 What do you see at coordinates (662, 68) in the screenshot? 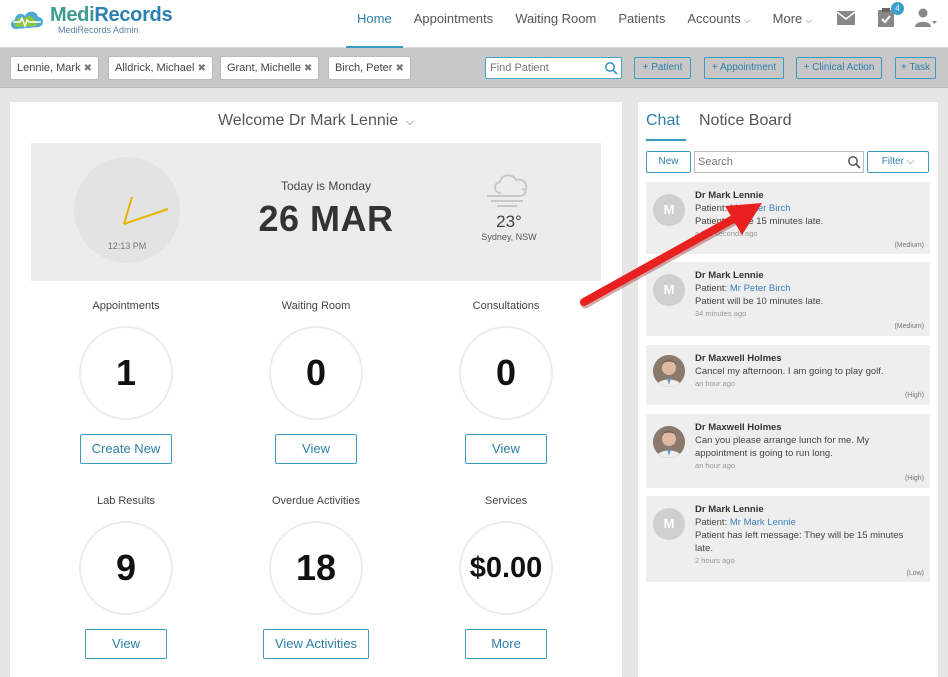
I see `add-patient-button: + Patient` at bounding box center [662, 68].